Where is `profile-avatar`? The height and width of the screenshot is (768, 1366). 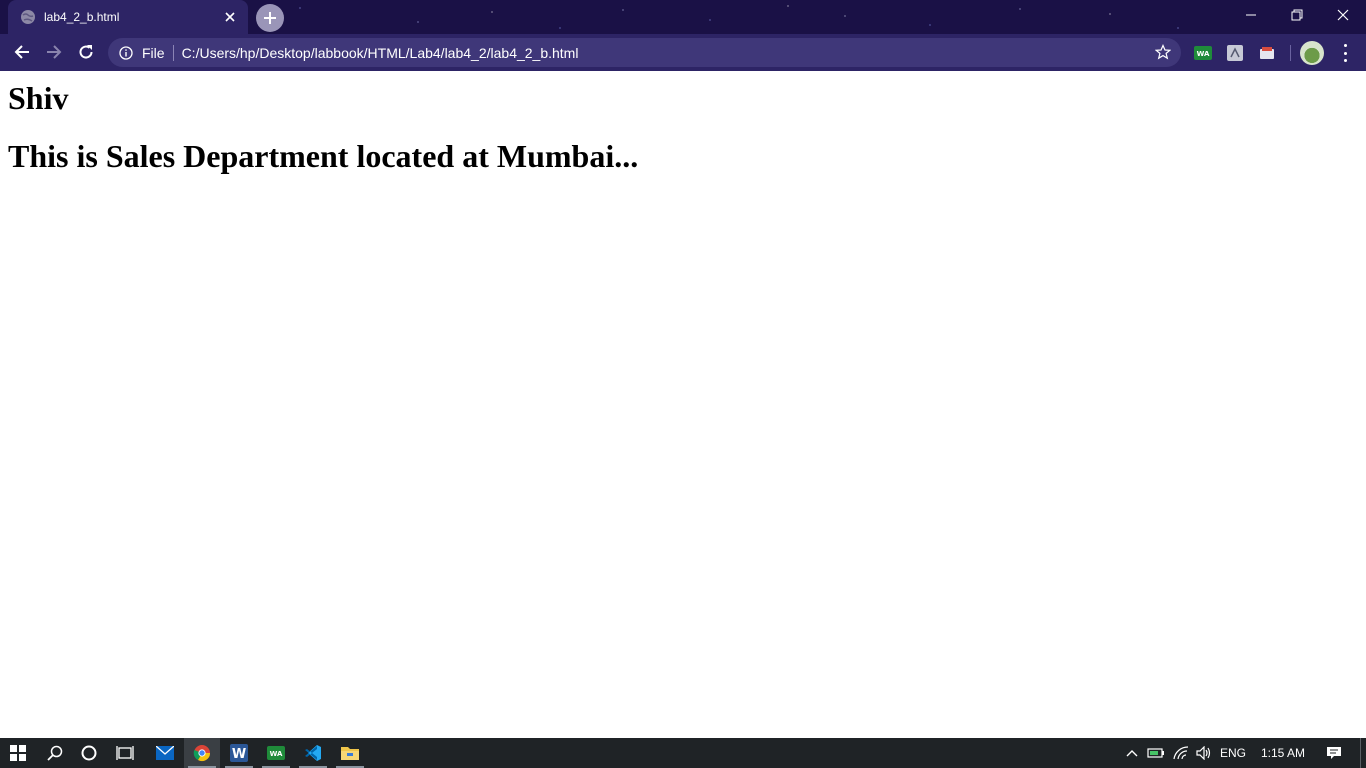 profile-avatar is located at coordinates (1312, 53).